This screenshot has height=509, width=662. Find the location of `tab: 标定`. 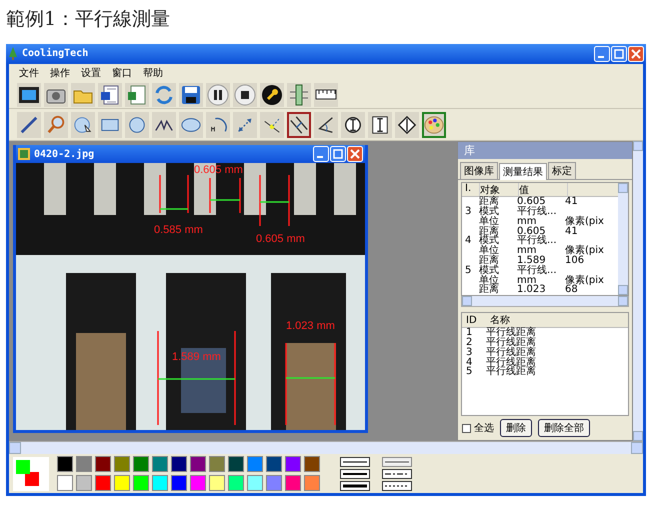

tab: 标定 is located at coordinates (562, 171).